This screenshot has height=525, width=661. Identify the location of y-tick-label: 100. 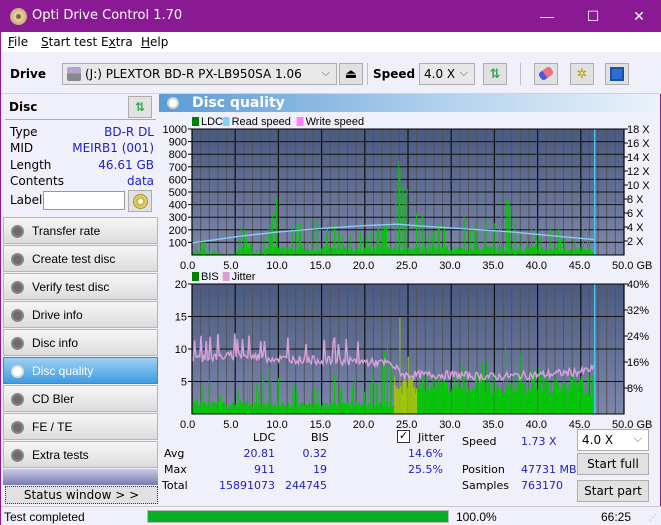
(178, 243).